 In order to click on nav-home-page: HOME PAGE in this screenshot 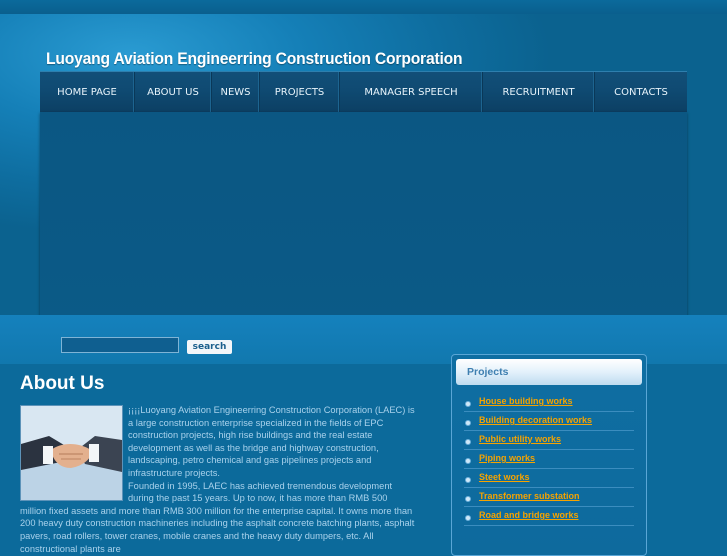, I will do `click(87, 92)`.